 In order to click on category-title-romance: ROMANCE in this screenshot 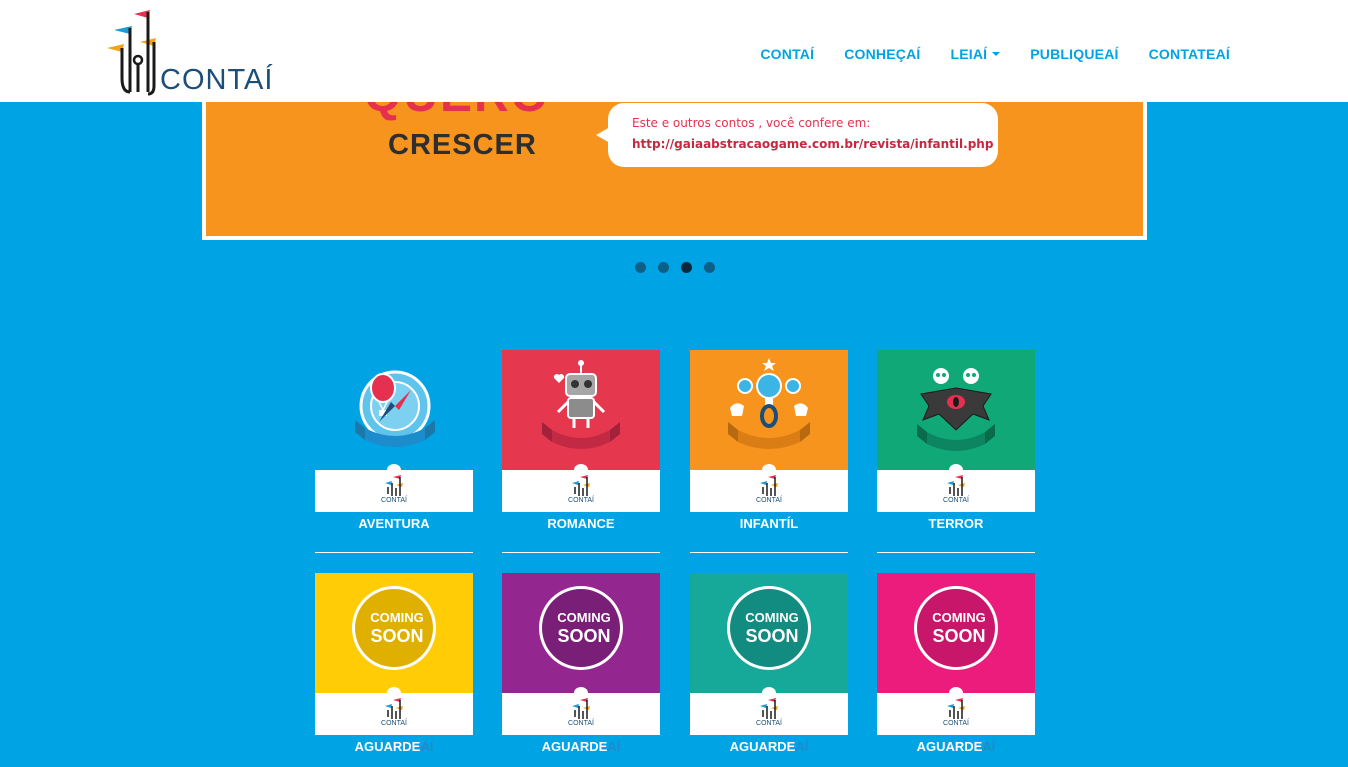, I will do `click(581, 523)`.